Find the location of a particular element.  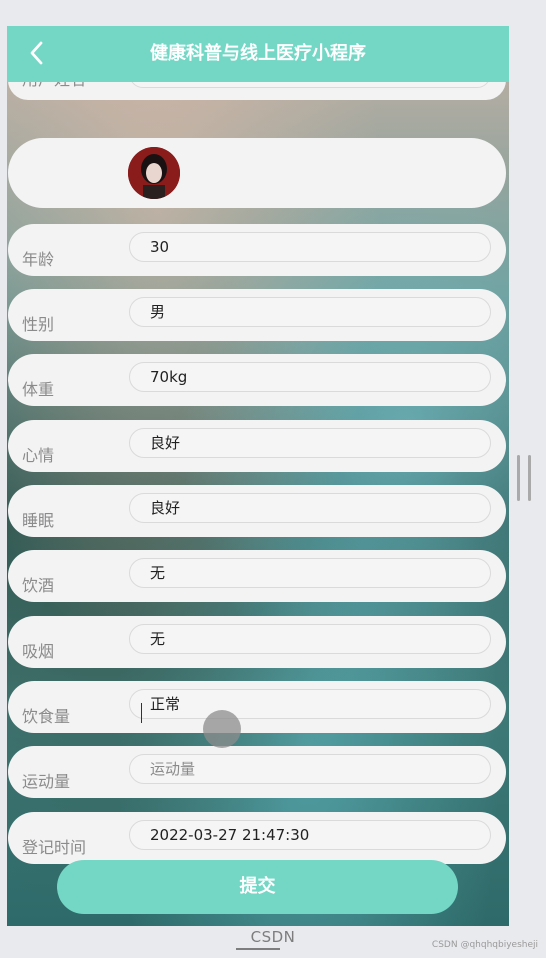

smoking-input: 无 is located at coordinates (310, 639).